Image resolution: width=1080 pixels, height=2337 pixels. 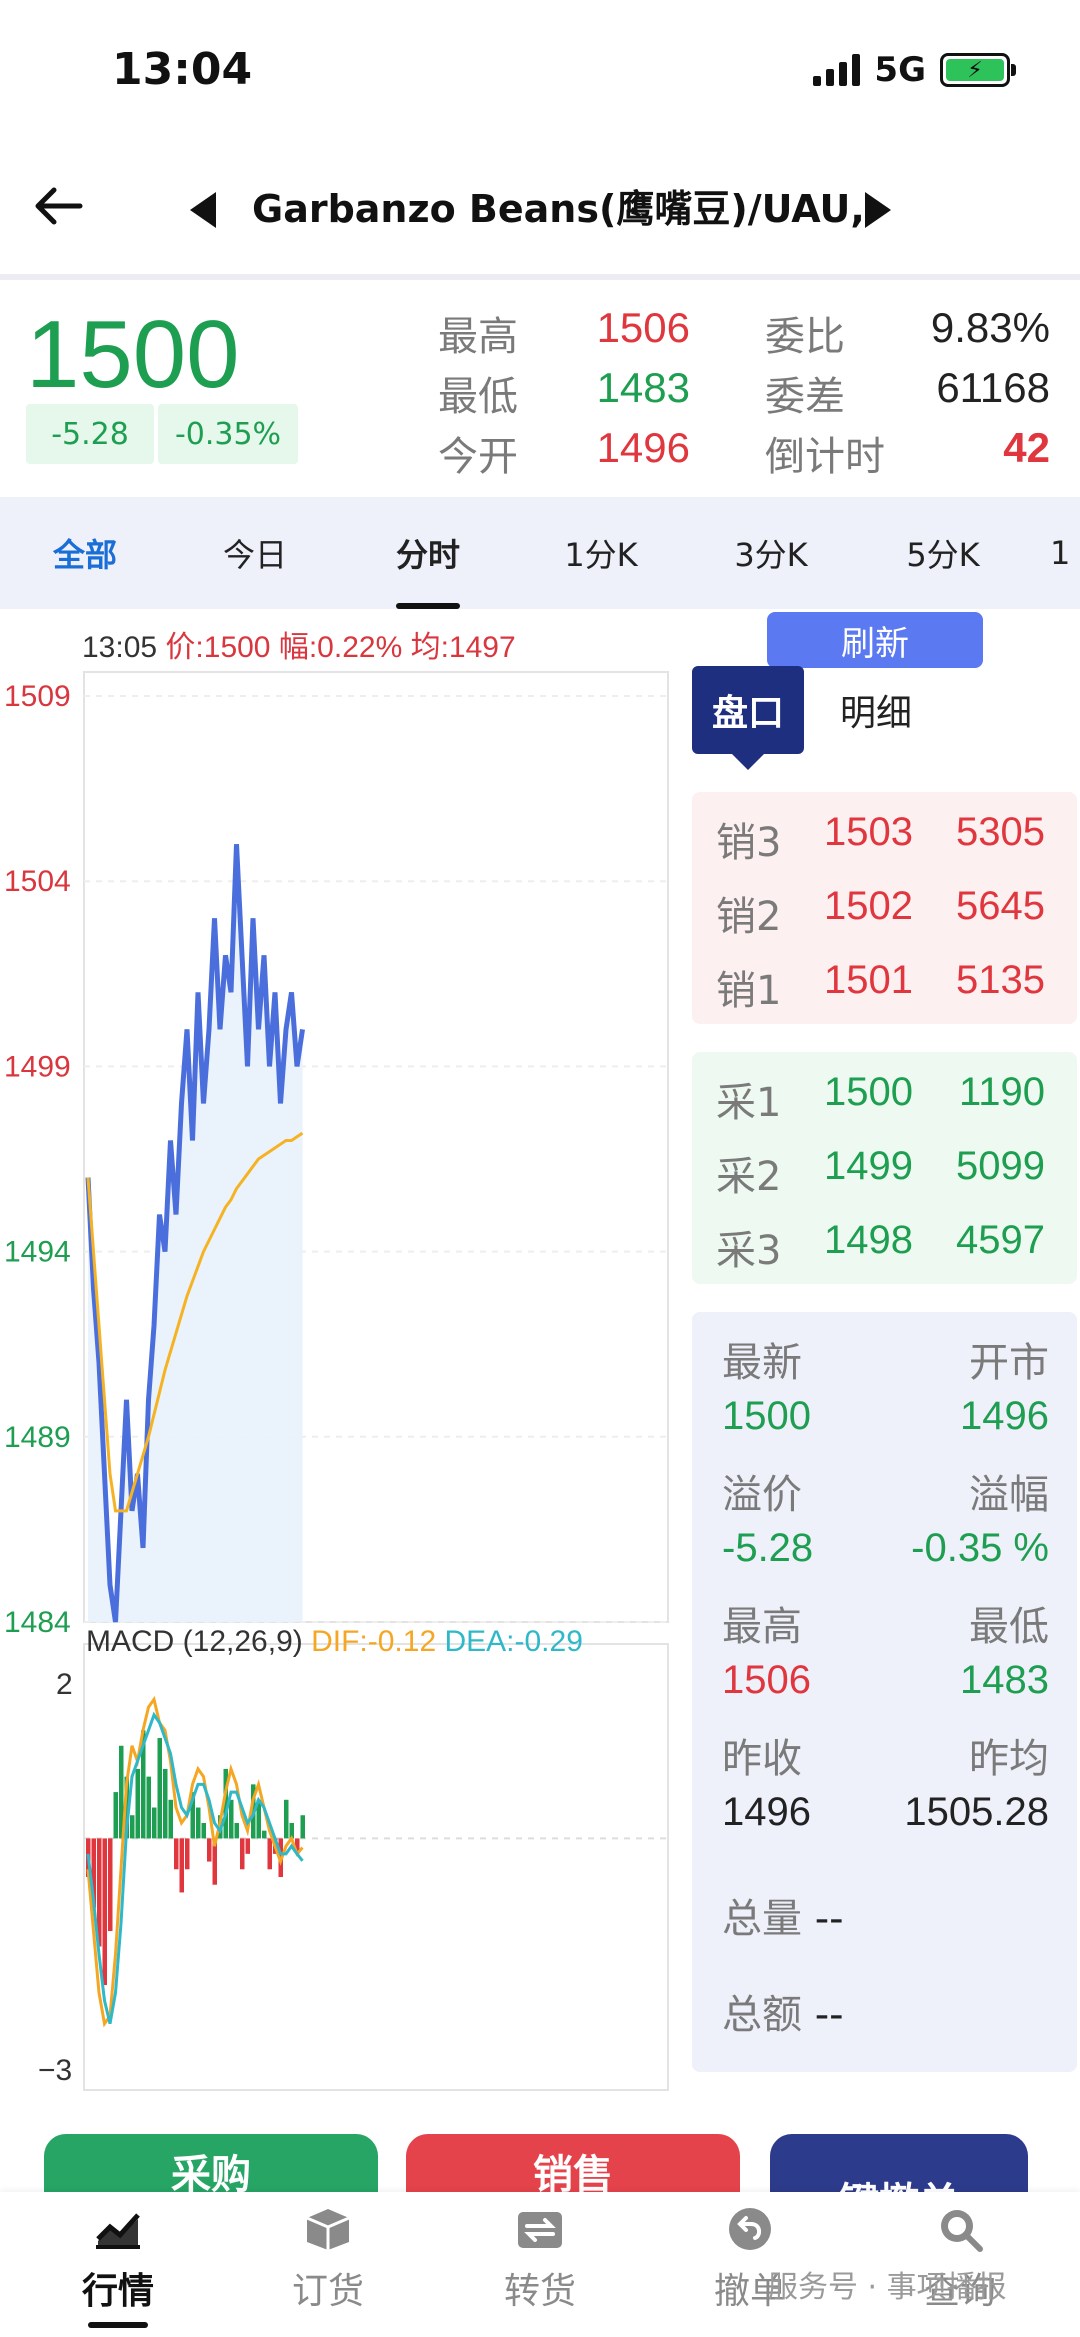 I want to click on y-tick-label: 1499, so click(x=37, y=1066).